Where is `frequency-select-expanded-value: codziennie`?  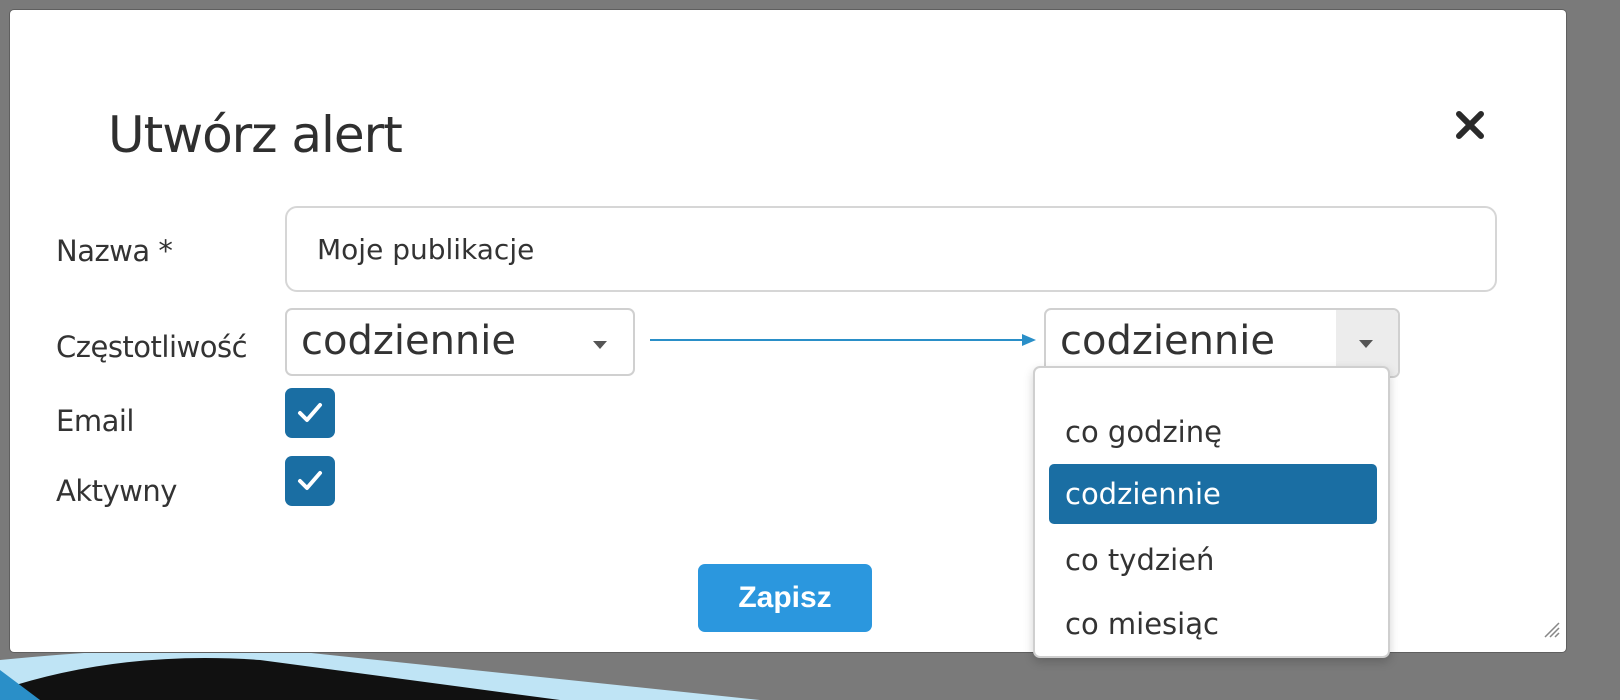
frequency-select-expanded-value: codziennie is located at coordinates (1167, 341).